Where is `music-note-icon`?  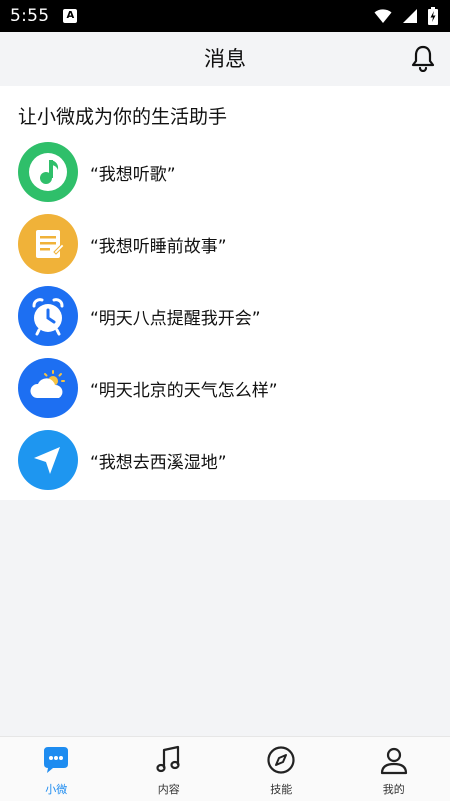 music-note-icon is located at coordinates (48, 172).